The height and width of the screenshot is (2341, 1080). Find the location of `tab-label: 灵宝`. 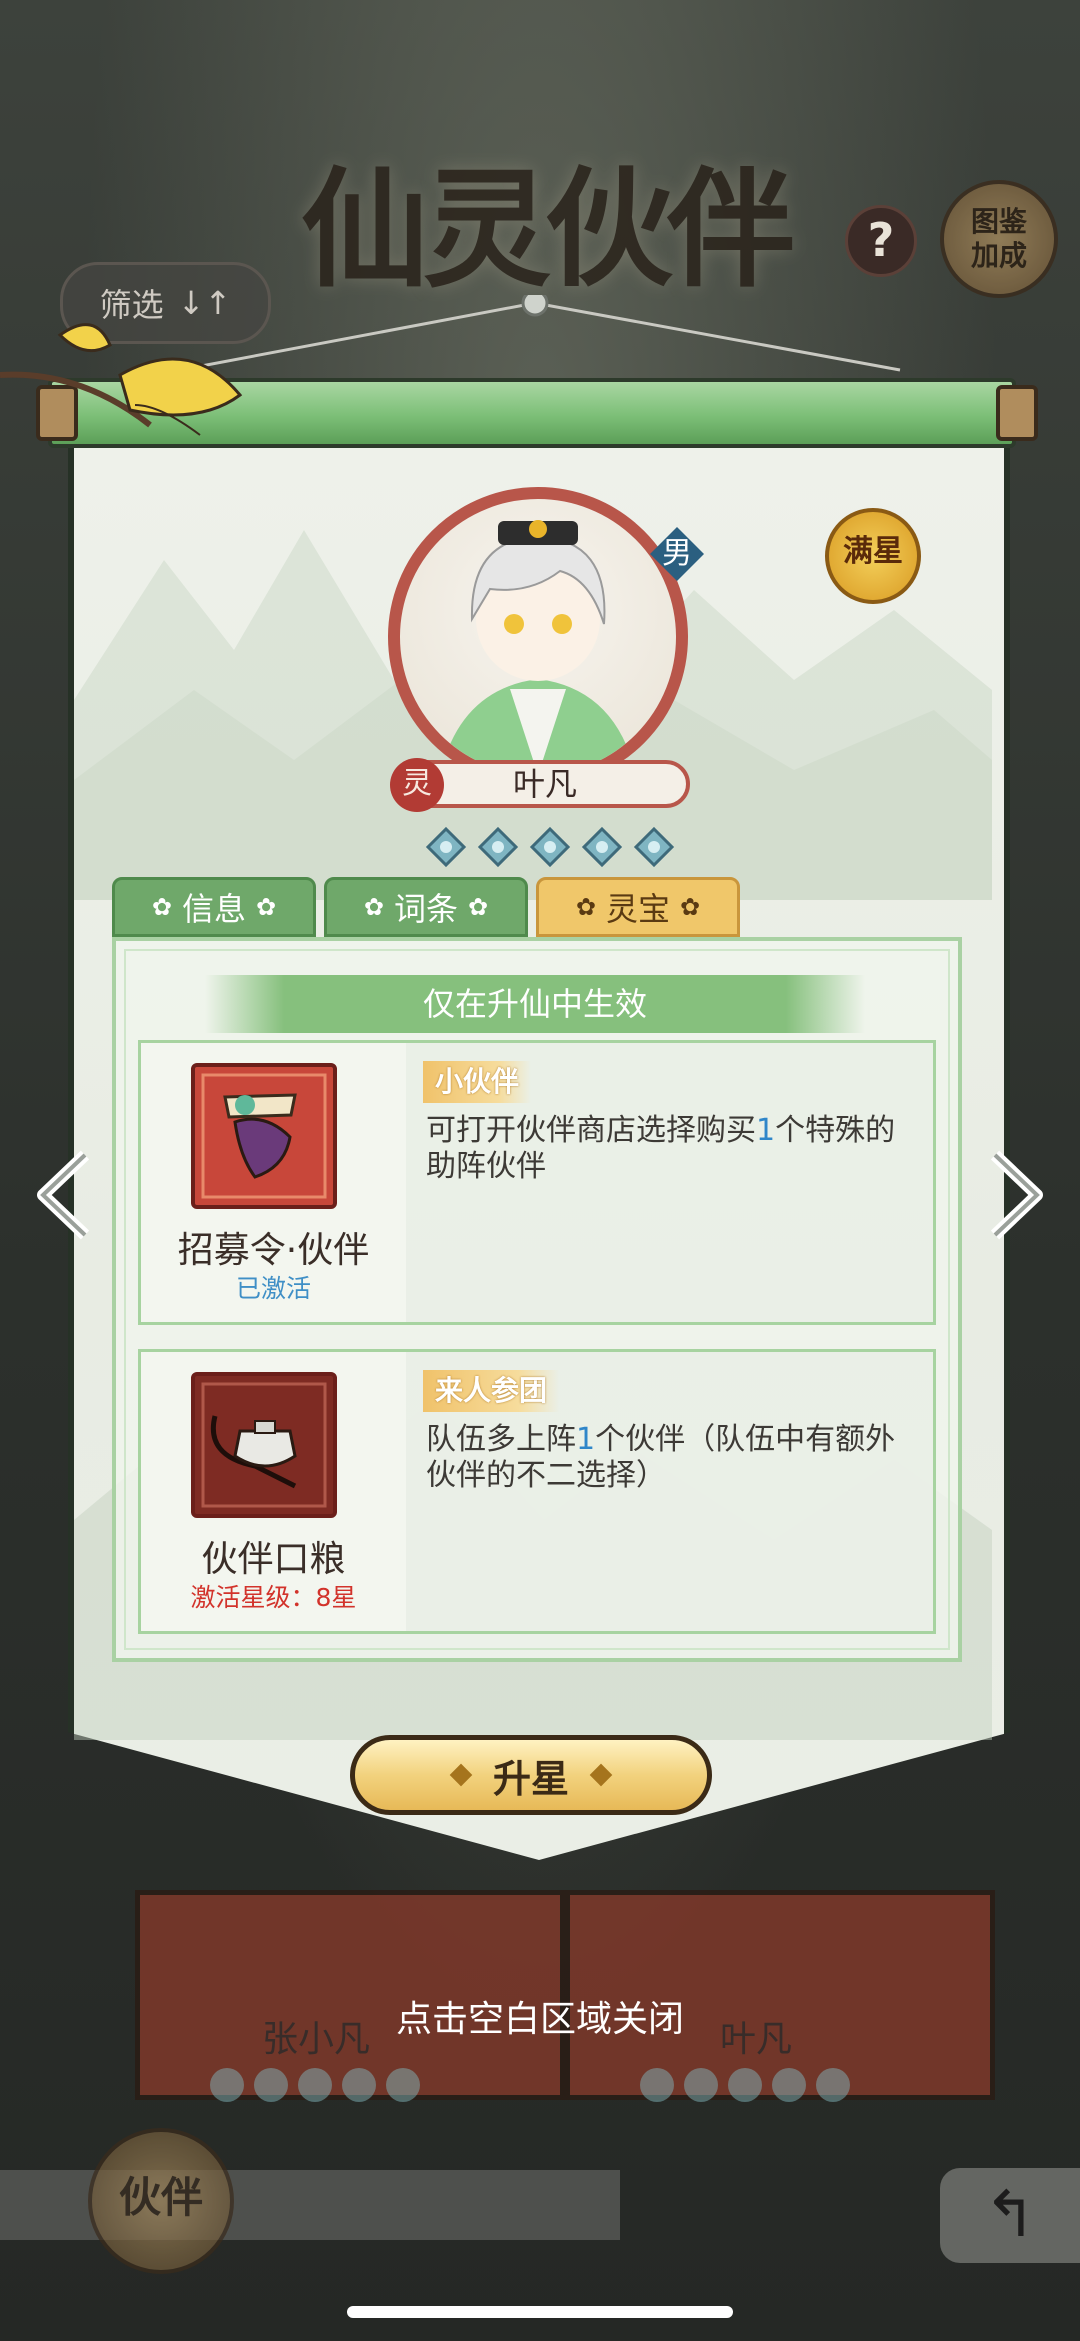

tab-label: 灵宝 is located at coordinates (637, 909).